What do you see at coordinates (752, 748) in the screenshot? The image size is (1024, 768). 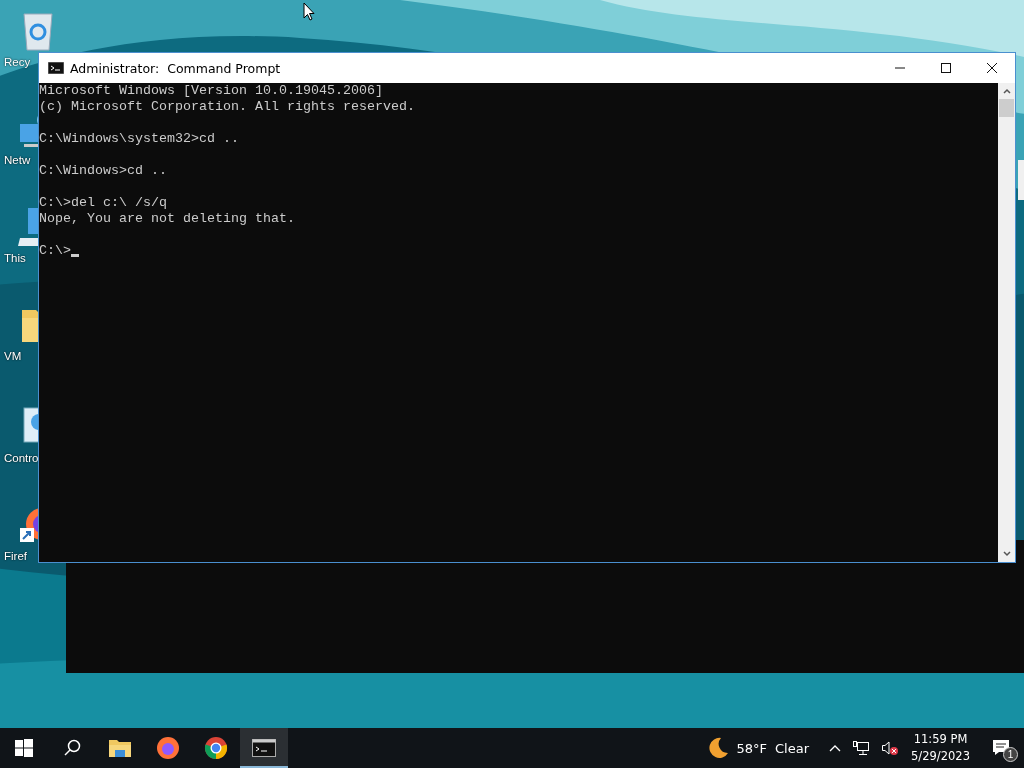 I see `temperature-text: 58°F` at bounding box center [752, 748].